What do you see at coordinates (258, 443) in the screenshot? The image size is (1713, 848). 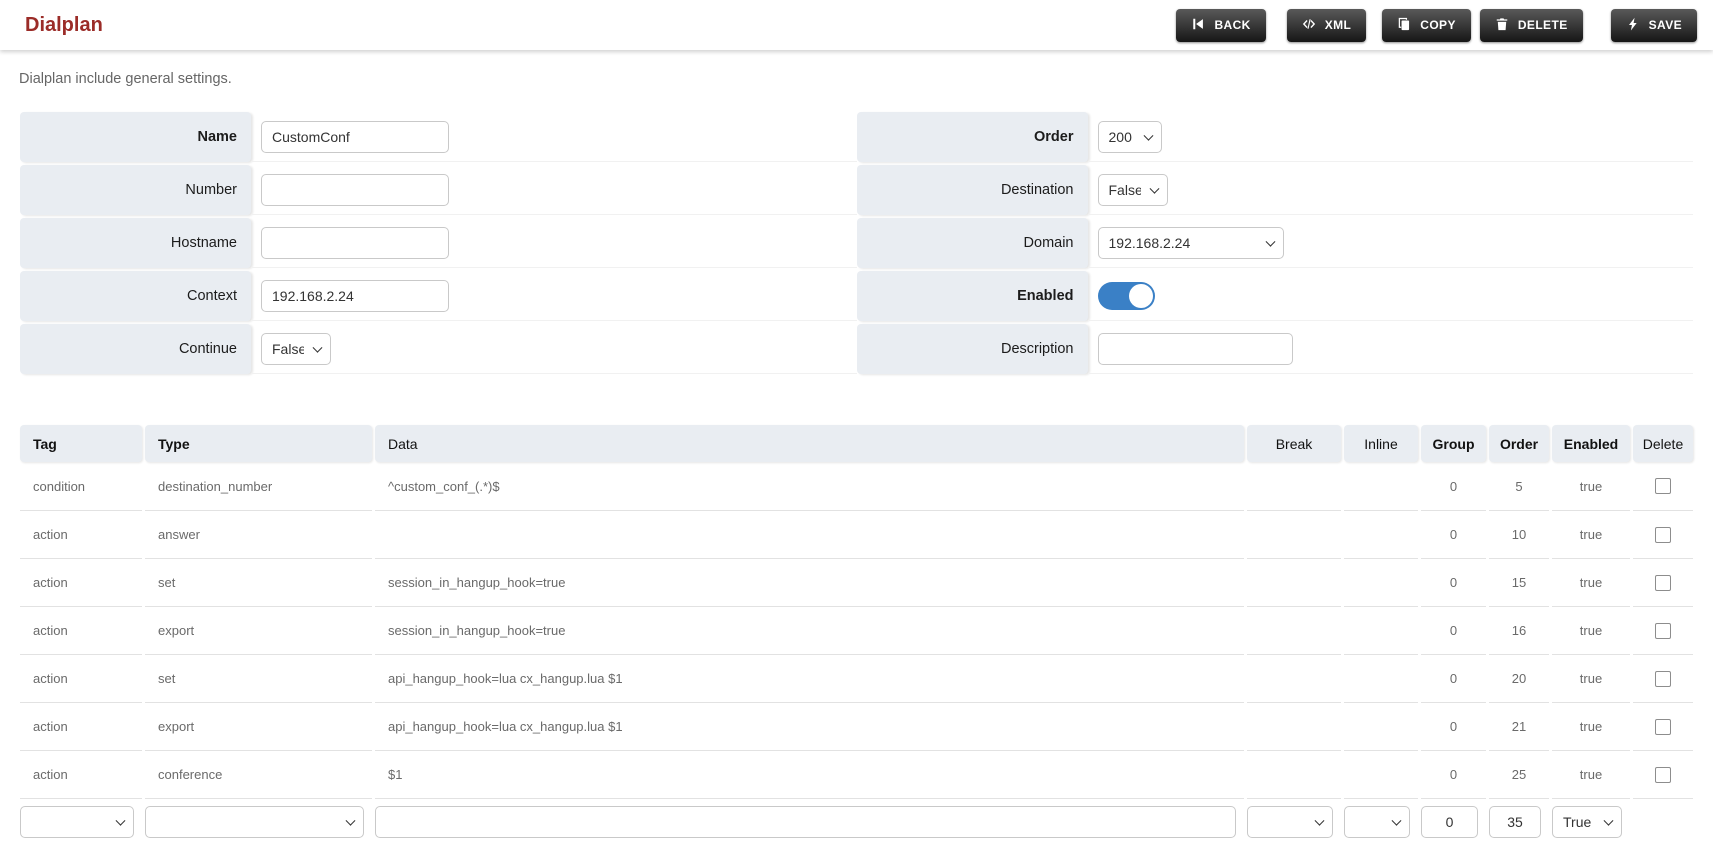 I see `column-header-type: Type` at bounding box center [258, 443].